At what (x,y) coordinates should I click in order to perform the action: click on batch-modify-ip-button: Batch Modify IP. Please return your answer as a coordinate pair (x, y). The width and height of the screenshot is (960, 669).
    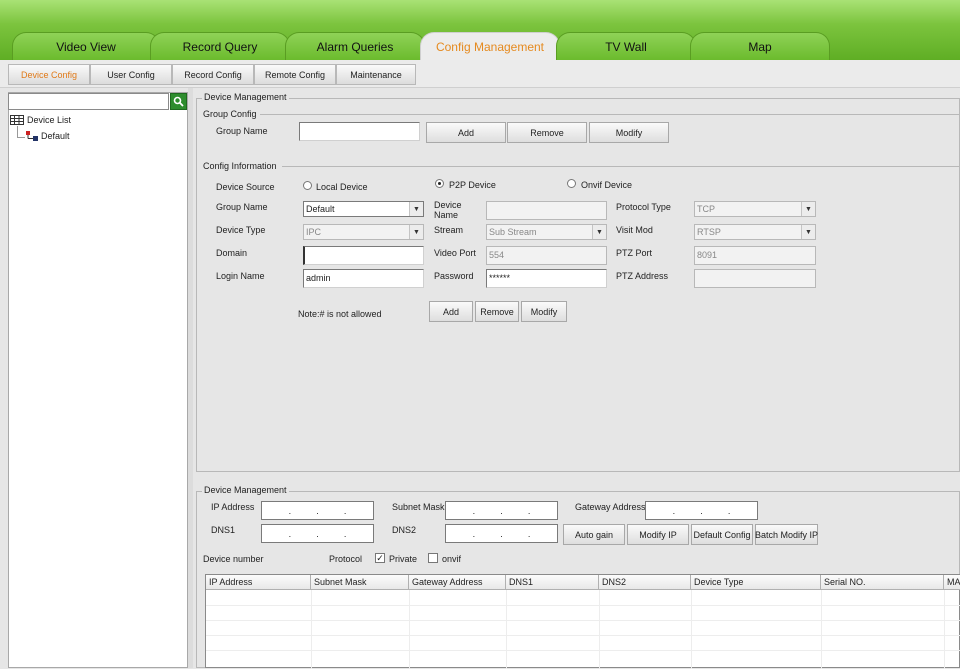
    Looking at the image, I should click on (786, 534).